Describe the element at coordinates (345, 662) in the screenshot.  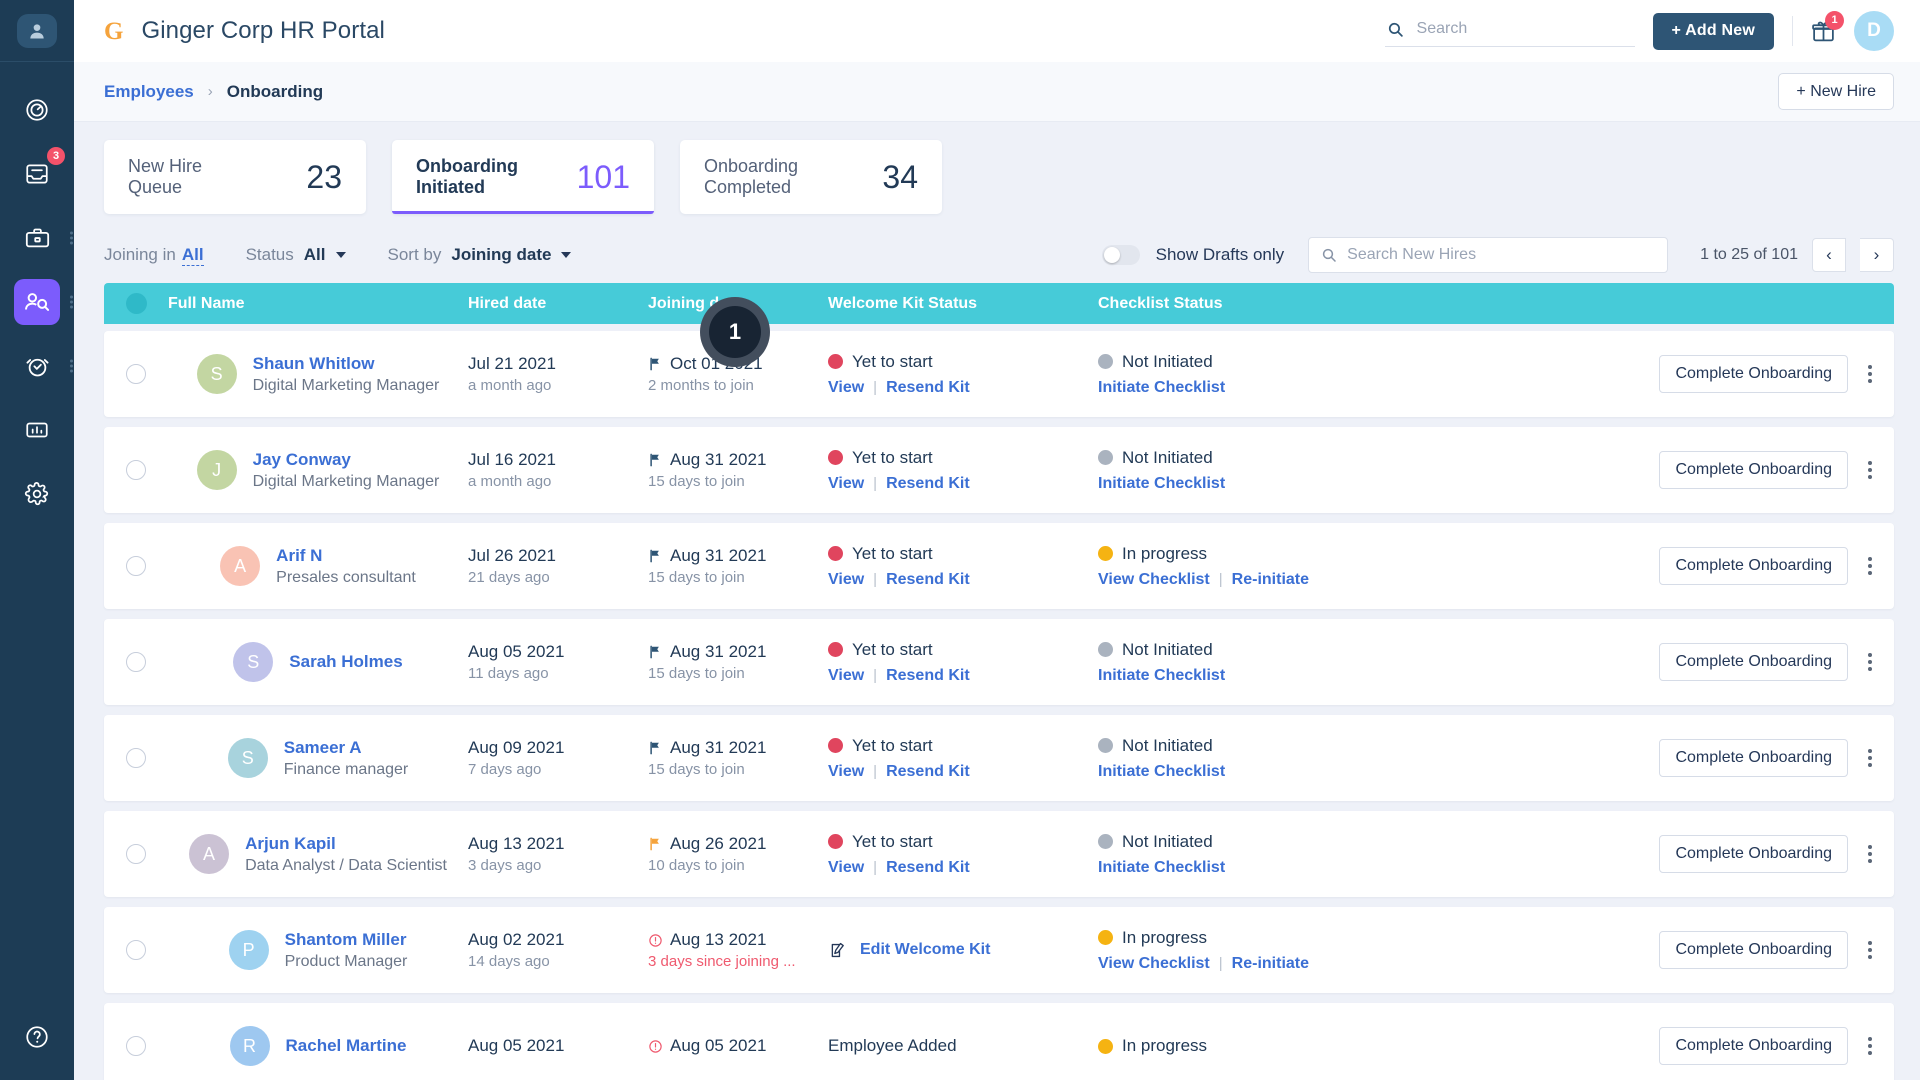
I see `employee-name: Sarah Holmes` at that location.